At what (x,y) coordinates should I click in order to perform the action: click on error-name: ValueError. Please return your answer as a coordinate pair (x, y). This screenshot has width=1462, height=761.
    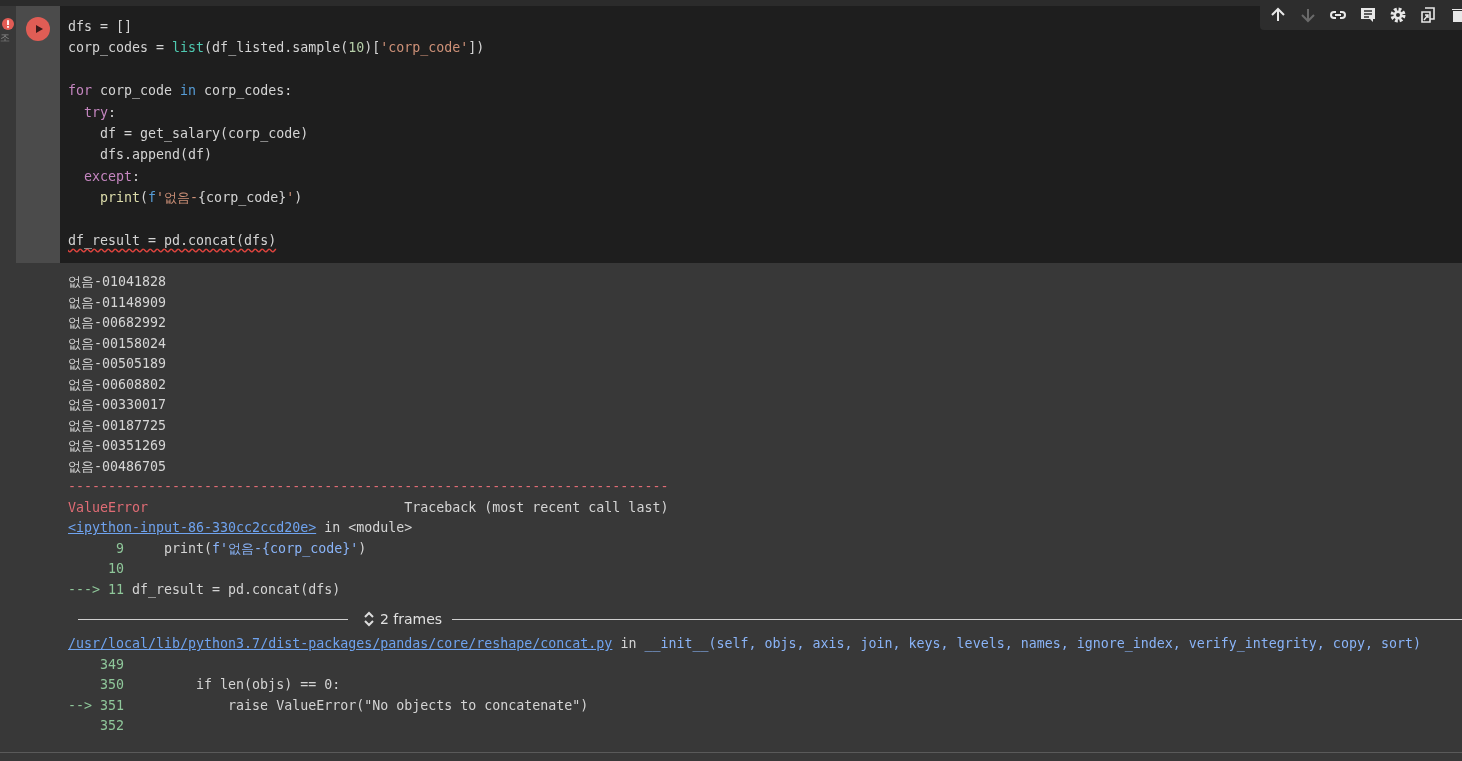
    Looking at the image, I should click on (108, 507).